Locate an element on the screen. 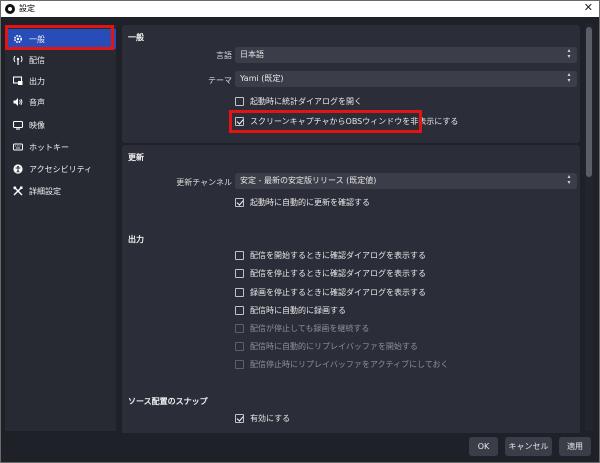  sidebar-item-hotkeys: ホットキー is located at coordinates (60, 147).